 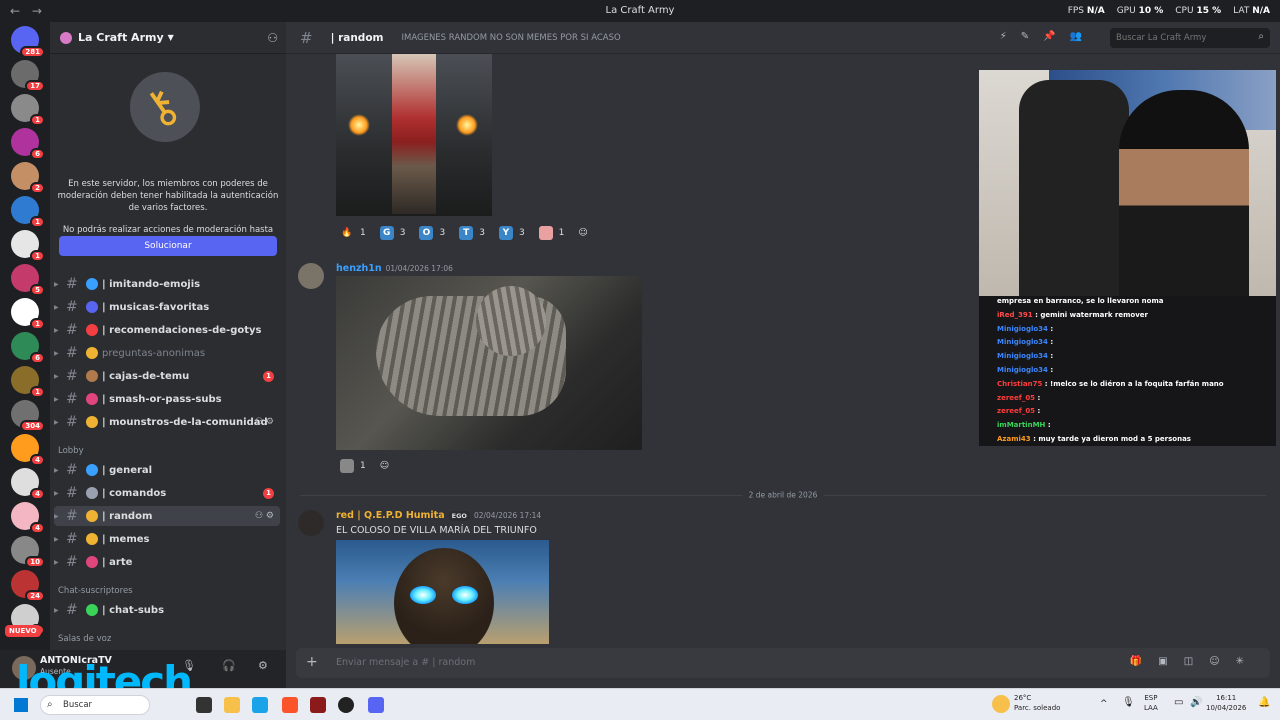 I want to click on channel-name: | arte, so click(x=117, y=562).